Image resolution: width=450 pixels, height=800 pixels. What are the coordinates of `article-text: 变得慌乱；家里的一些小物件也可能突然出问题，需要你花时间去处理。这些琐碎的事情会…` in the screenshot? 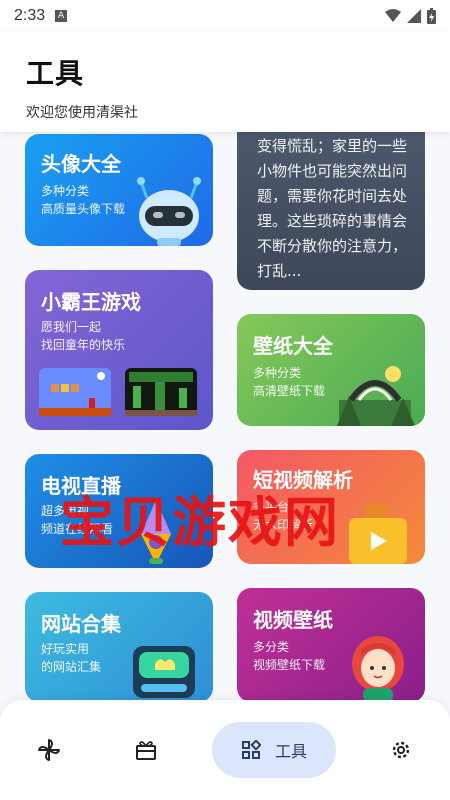 It's located at (332, 208).